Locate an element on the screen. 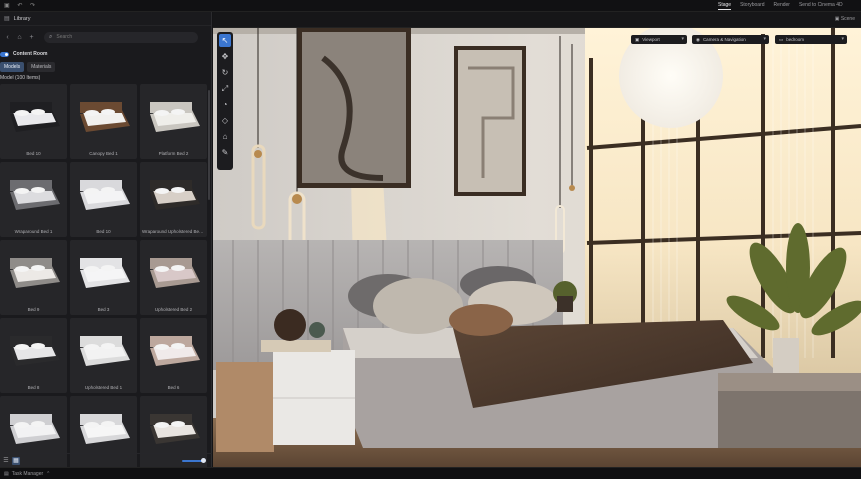 This screenshot has width=861, height=479. model-card-label: Upholstered Bed 1 is located at coordinates (103, 387).